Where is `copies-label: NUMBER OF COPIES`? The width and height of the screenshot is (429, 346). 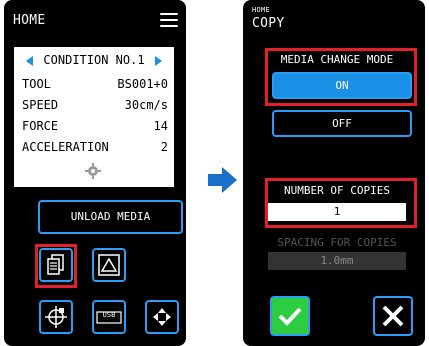
copies-label: NUMBER OF COPIES is located at coordinates (337, 190).